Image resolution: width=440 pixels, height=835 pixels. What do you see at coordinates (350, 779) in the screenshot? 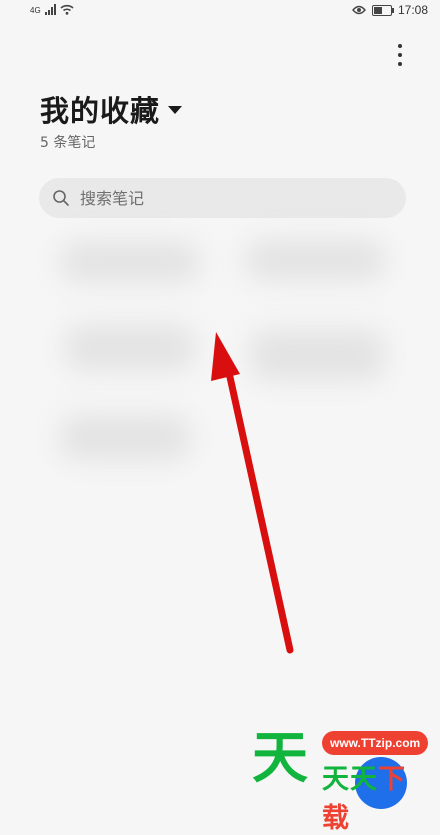
I see `watermark-text-part1: 天天` at bounding box center [350, 779].